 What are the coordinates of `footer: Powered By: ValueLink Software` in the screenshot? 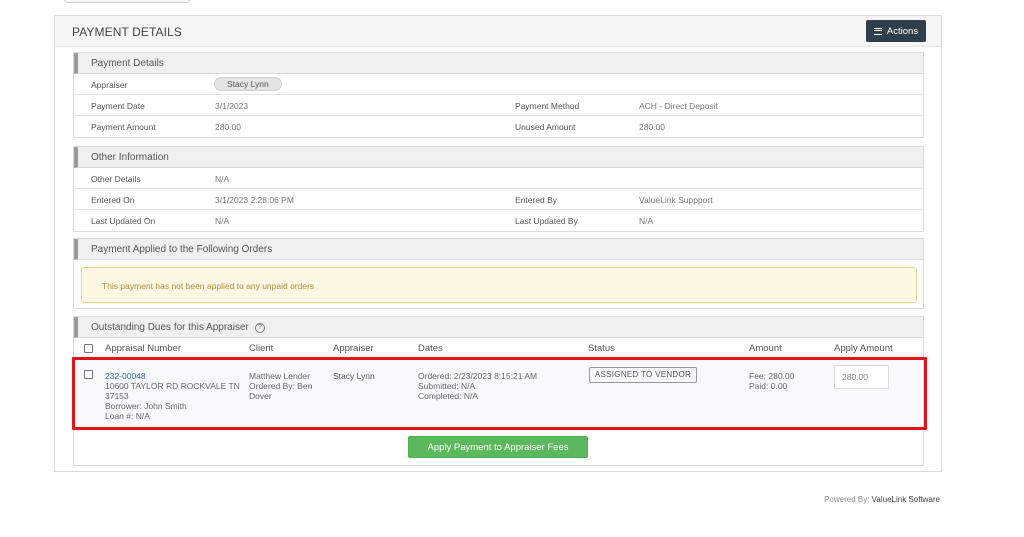 It's located at (882, 499).